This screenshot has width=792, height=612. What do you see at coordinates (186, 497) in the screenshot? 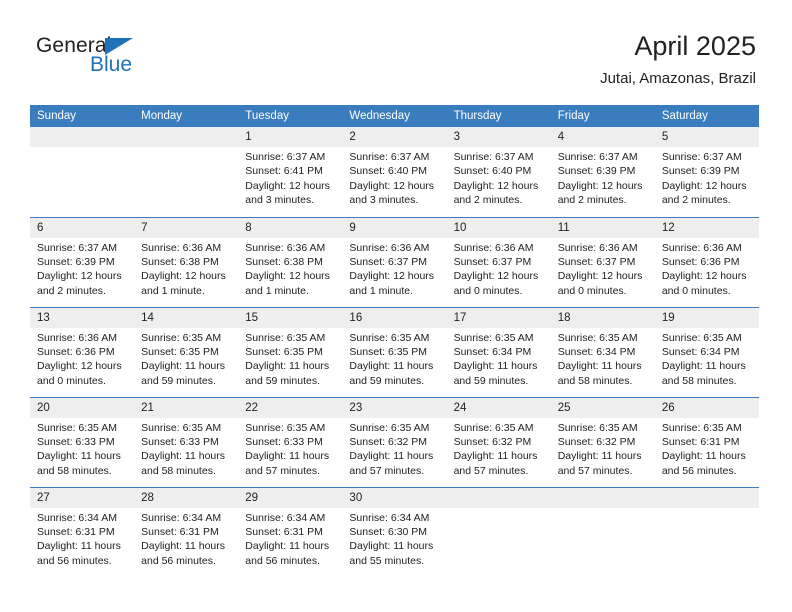
I see `day-number: 28` at bounding box center [186, 497].